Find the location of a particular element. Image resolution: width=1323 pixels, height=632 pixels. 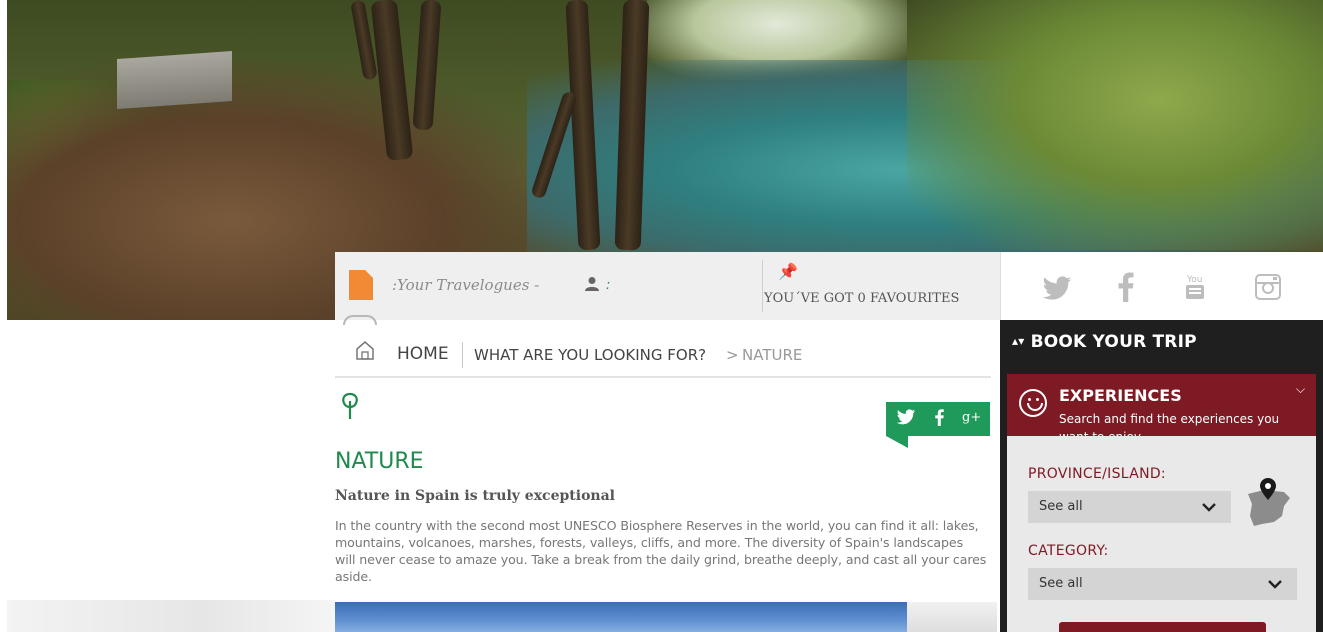

your-travelogues-link: :Your Travelogues - is located at coordinates (465, 285).